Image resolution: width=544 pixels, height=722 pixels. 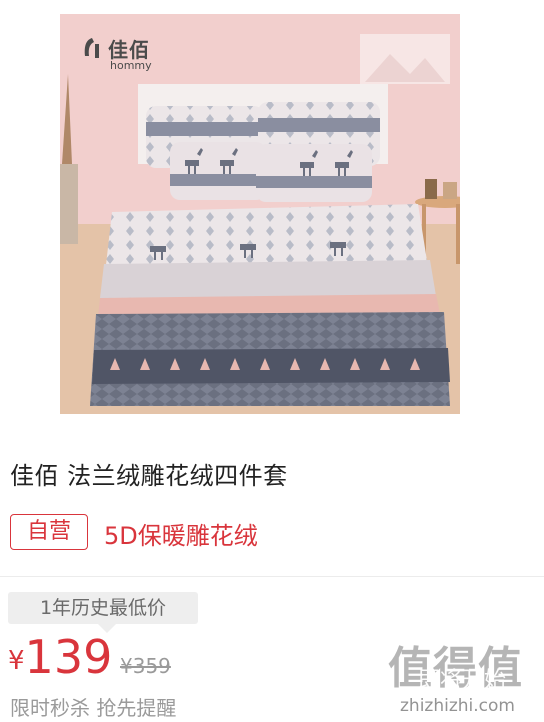 I want to click on watermark: 值得值 即将开始 zhizhizhi.com, so click(x=461, y=675).